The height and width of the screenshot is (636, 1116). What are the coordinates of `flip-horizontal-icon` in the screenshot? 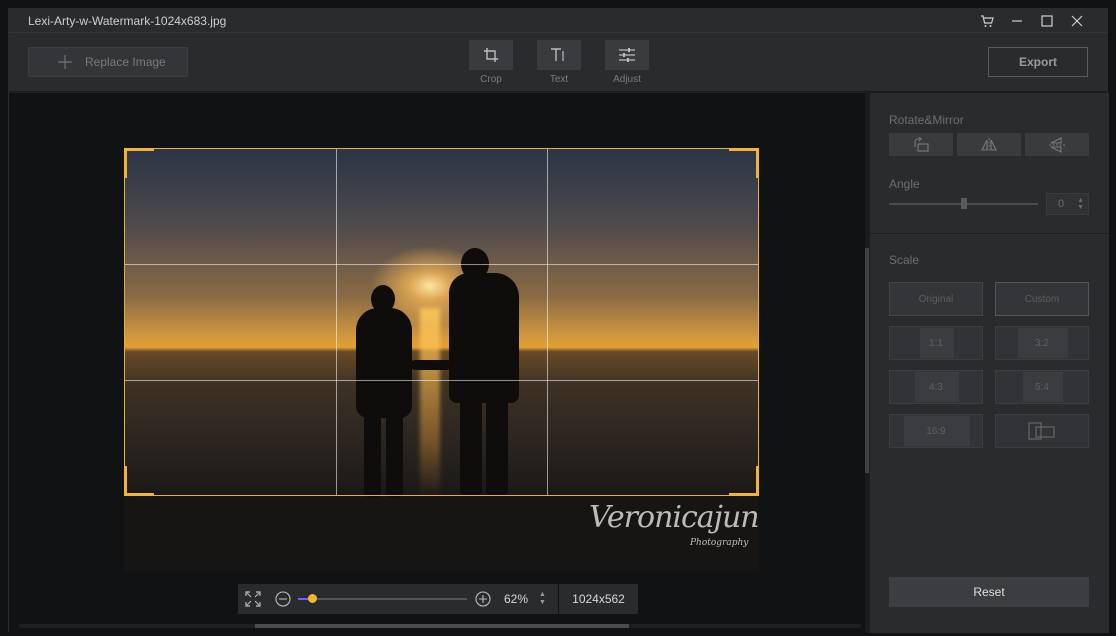 It's located at (989, 144).